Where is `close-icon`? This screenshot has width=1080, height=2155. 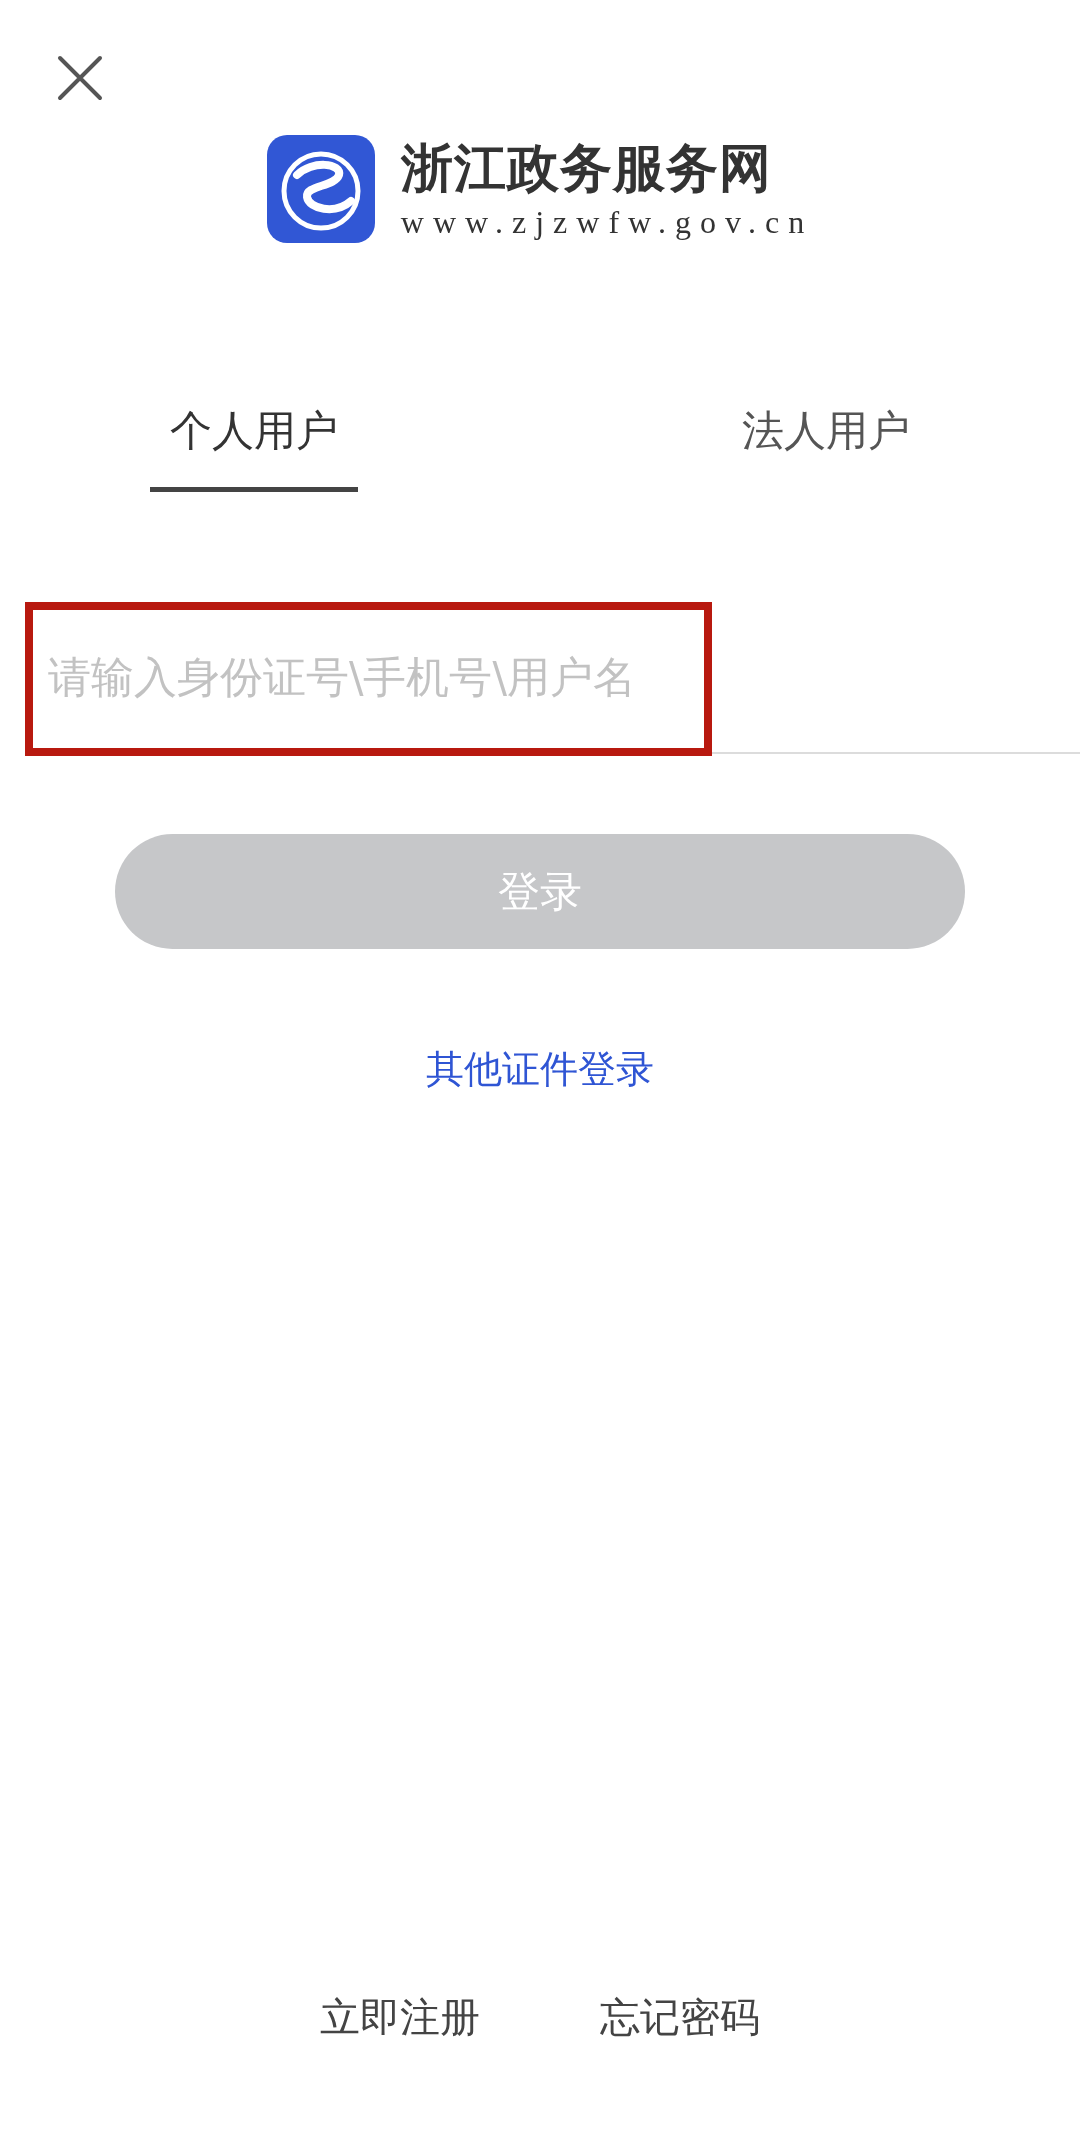
close-icon is located at coordinates (80, 78).